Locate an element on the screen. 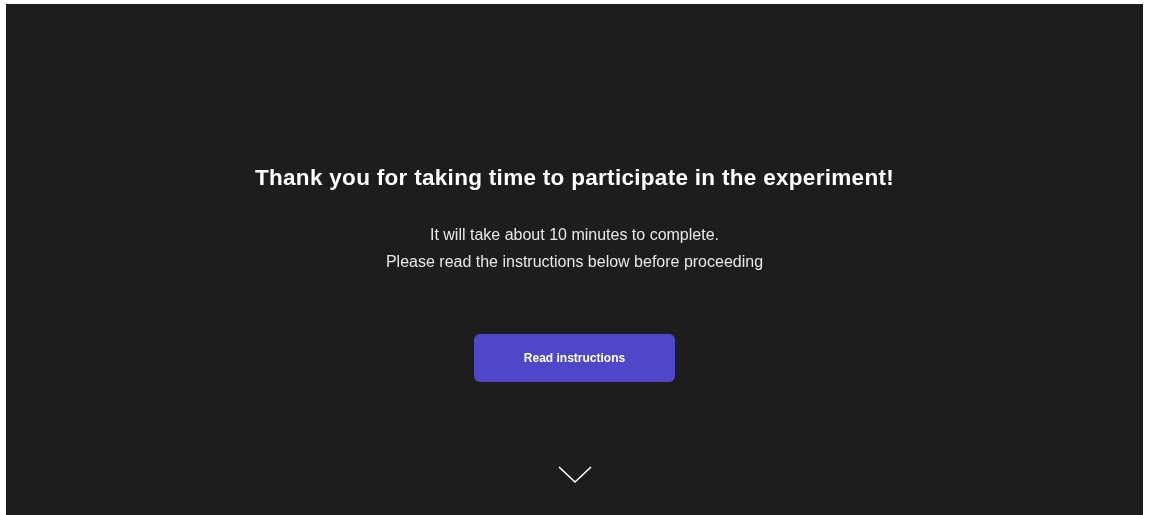 The image size is (1149, 515). info-text: Please read the instructions below before proceeding is located at coordinates (574, 261).